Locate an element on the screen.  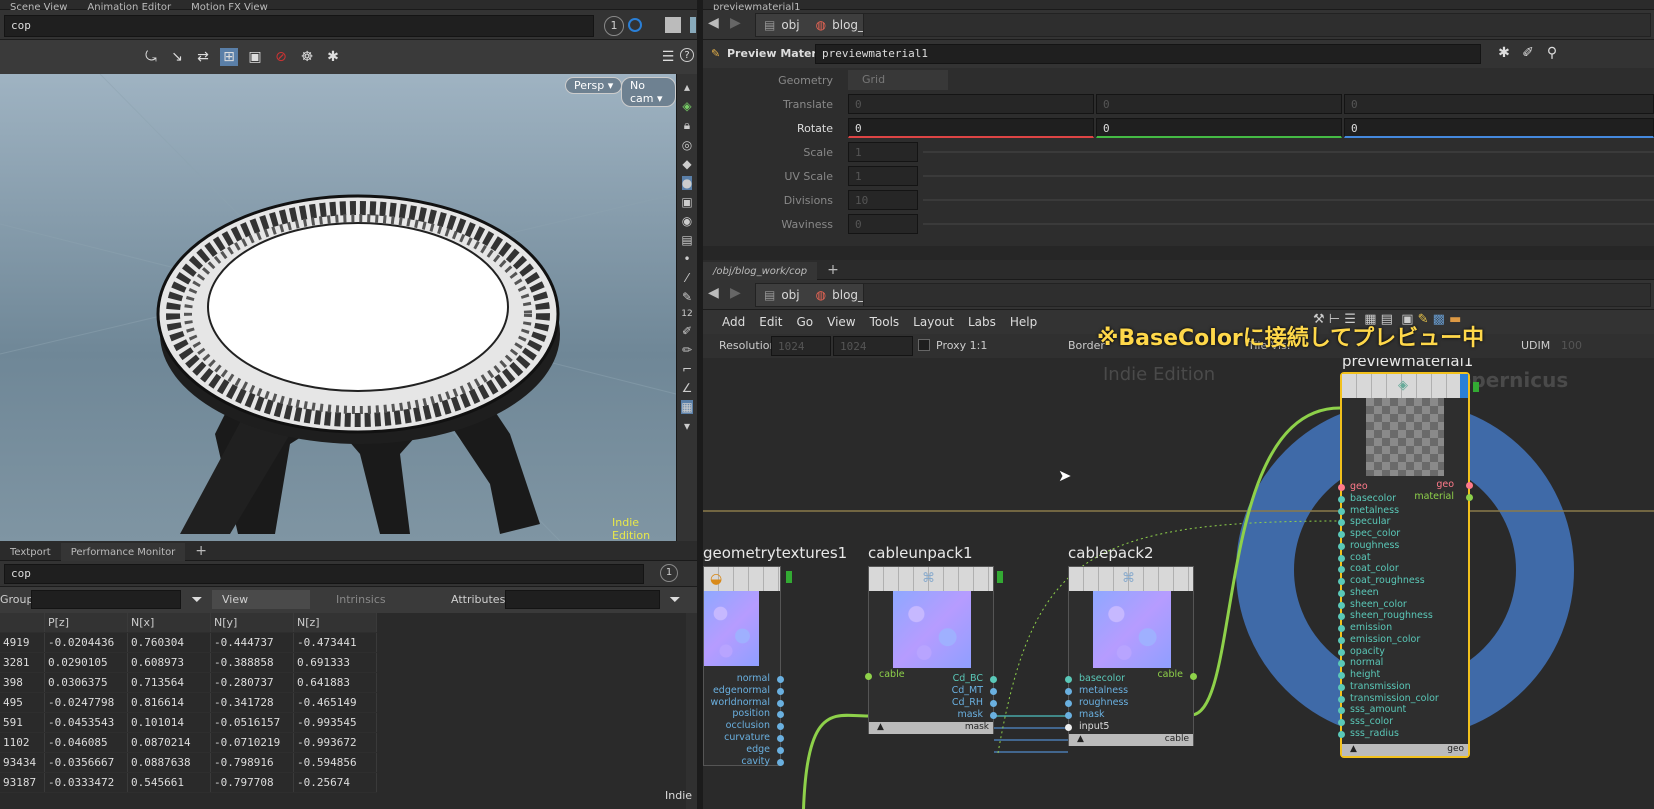
number-icon: 12 is located at coordinates (686, 314).